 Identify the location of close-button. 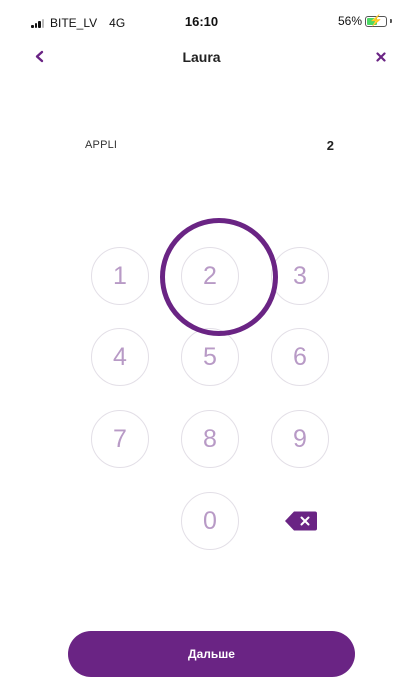
(381, 56).